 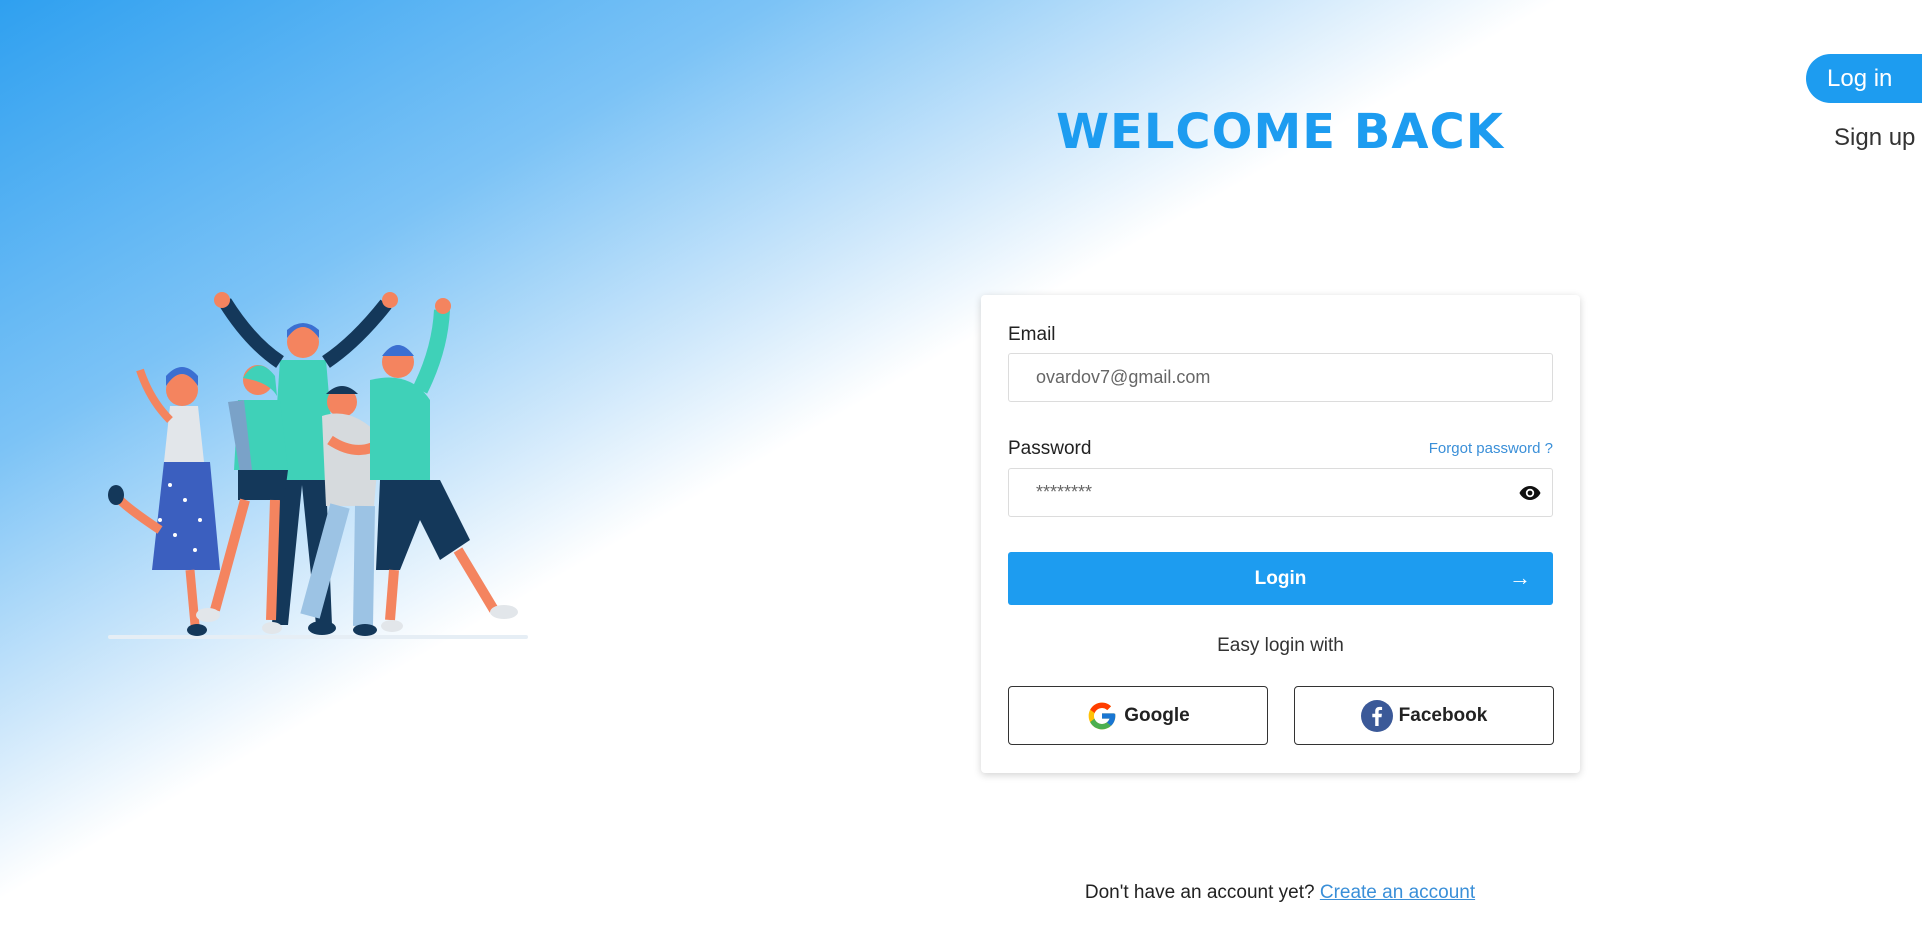 I want to click on people-illustration, so click(x=318, y=465).